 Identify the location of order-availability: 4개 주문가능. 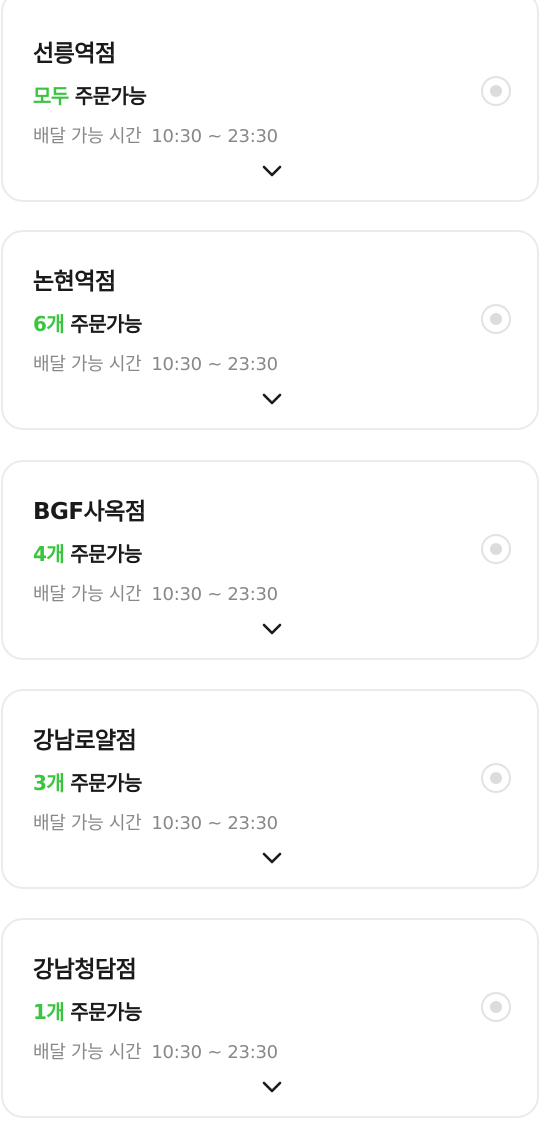
(87, 552).